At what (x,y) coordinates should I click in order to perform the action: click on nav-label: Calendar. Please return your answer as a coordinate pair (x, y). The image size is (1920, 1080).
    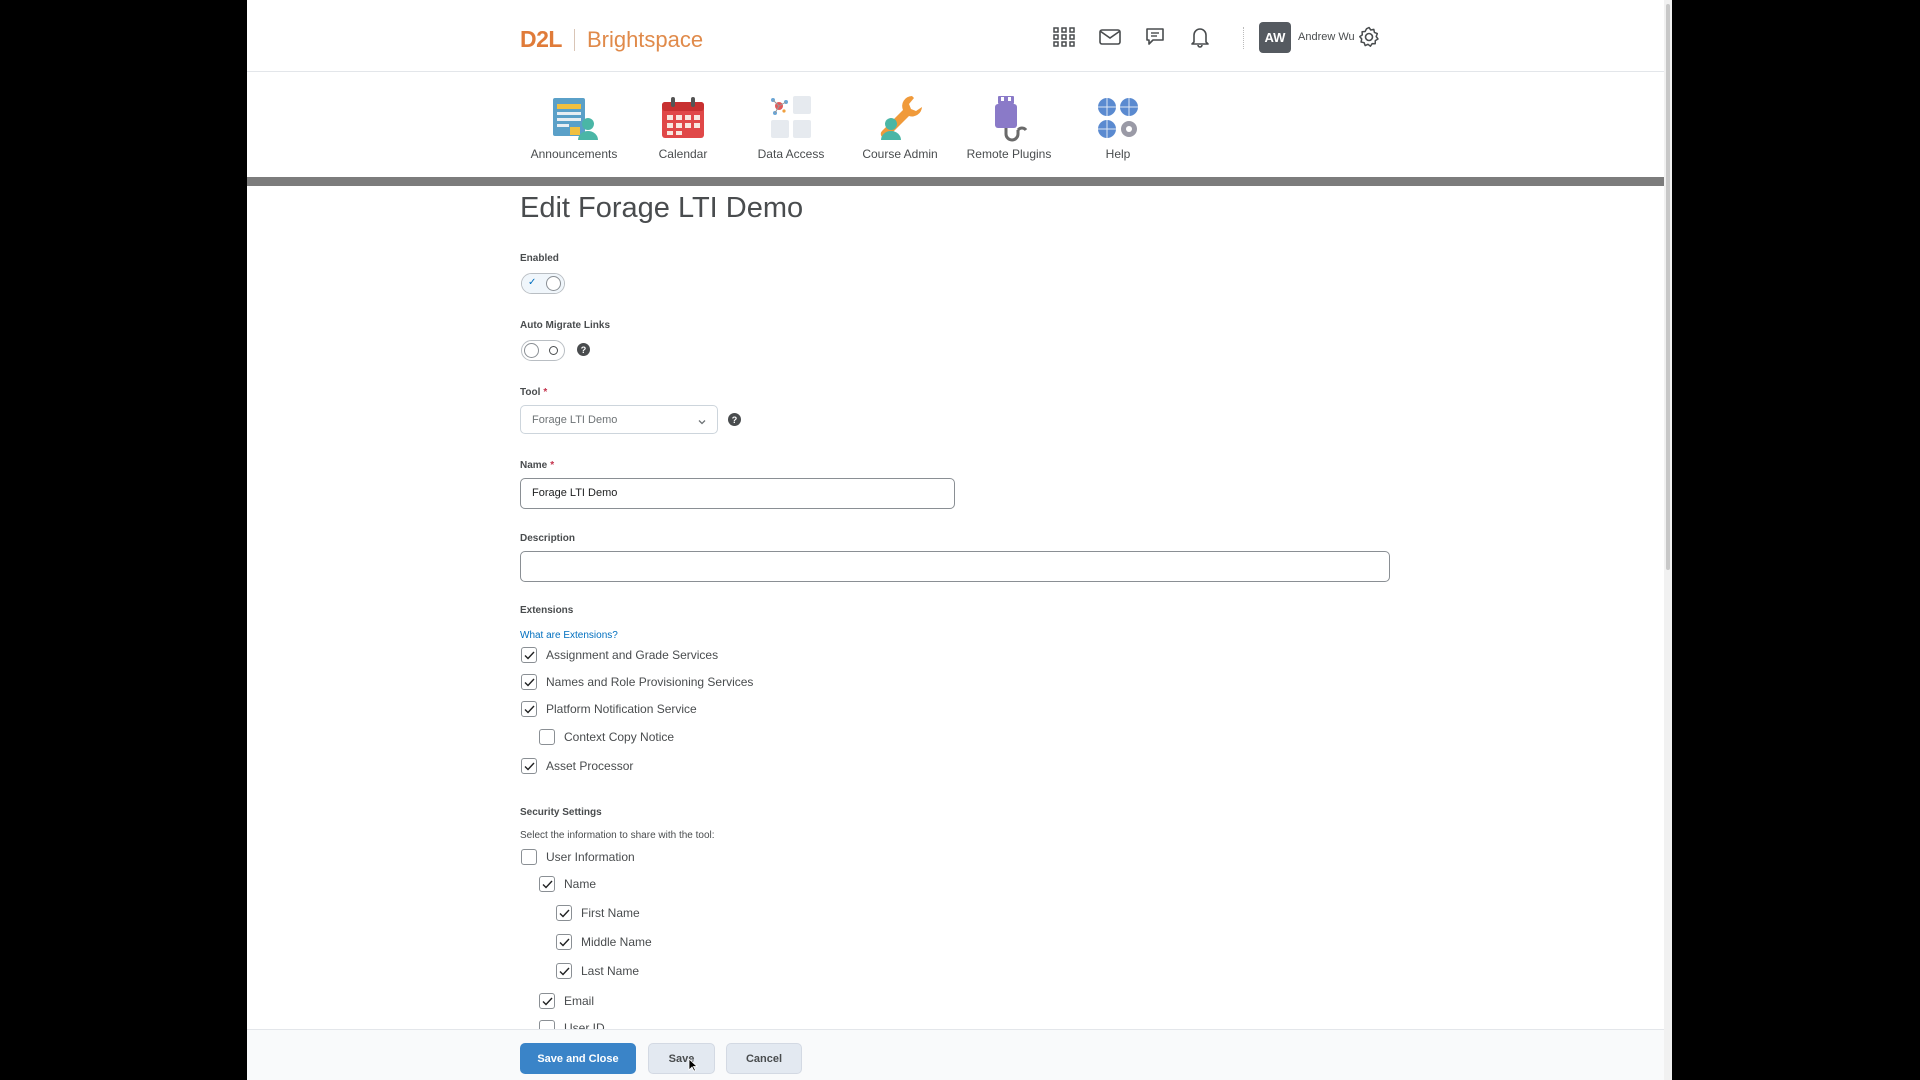
    Looking at the image, I should click on (683, 154).